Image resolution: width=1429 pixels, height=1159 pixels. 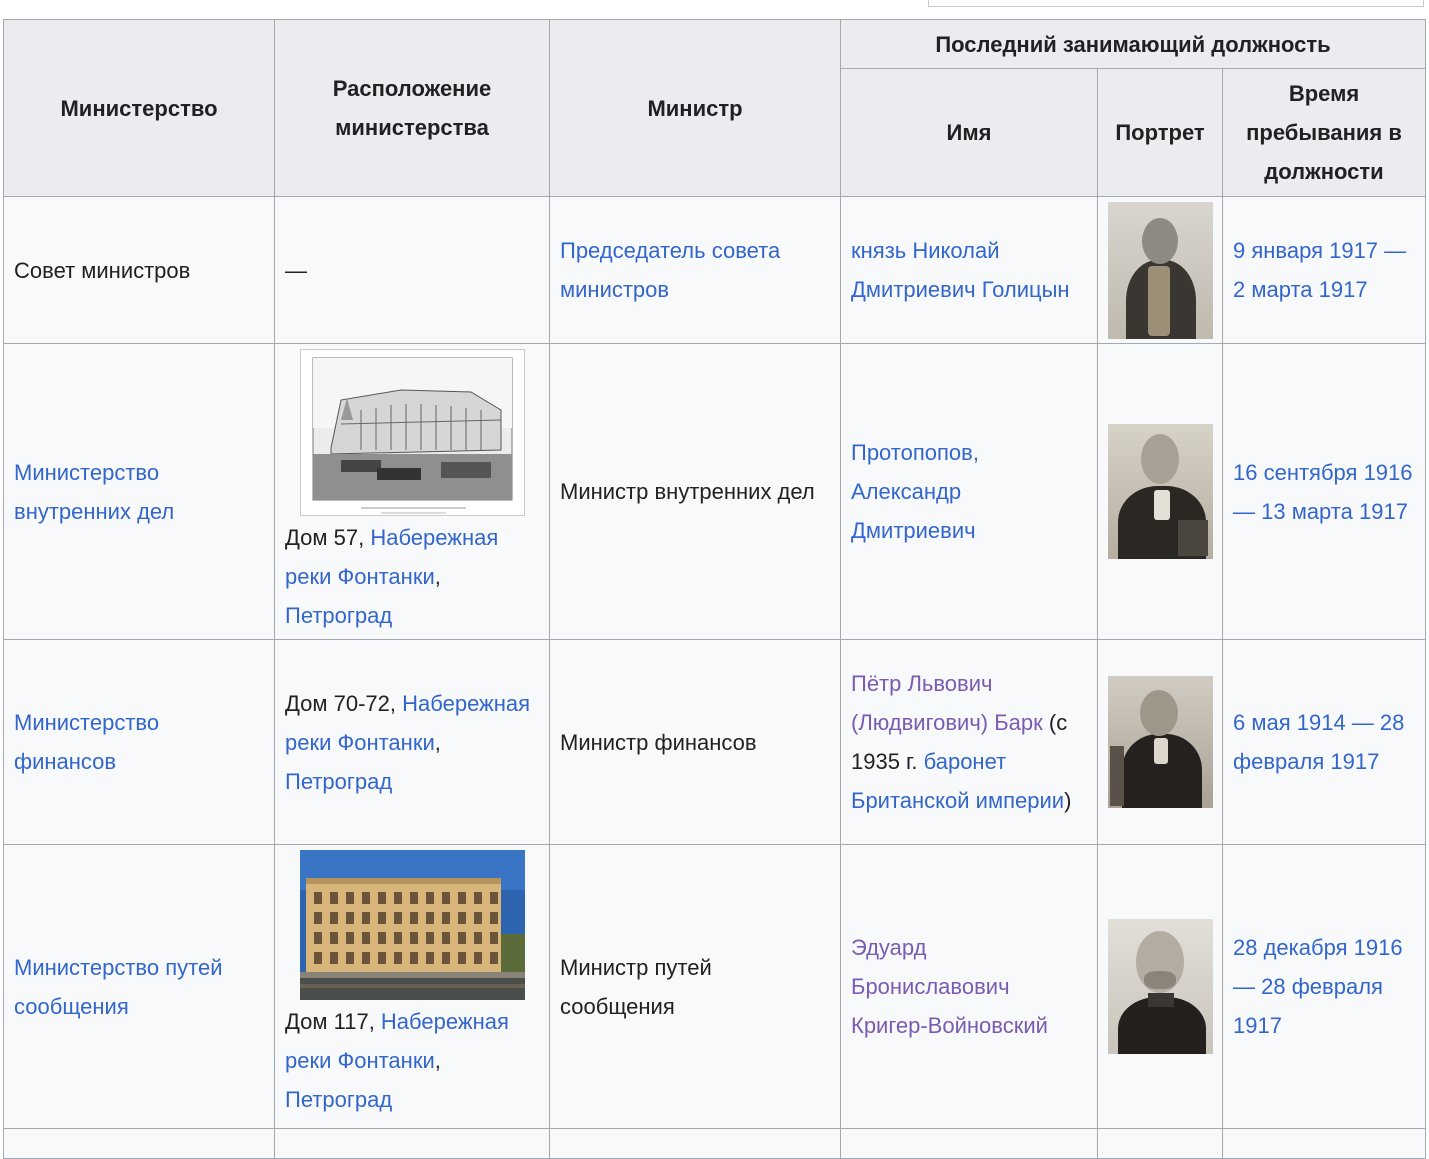 I want to click on header-name: Имя, so click(x=969, y=132).